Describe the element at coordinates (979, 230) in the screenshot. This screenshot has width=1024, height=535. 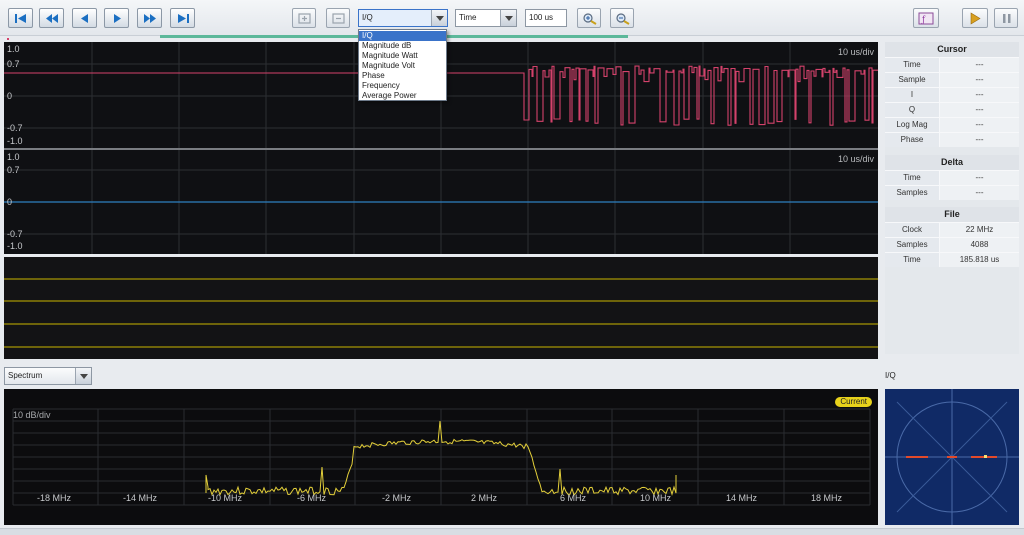
I see `panel-value: 22 MHz` at that location.